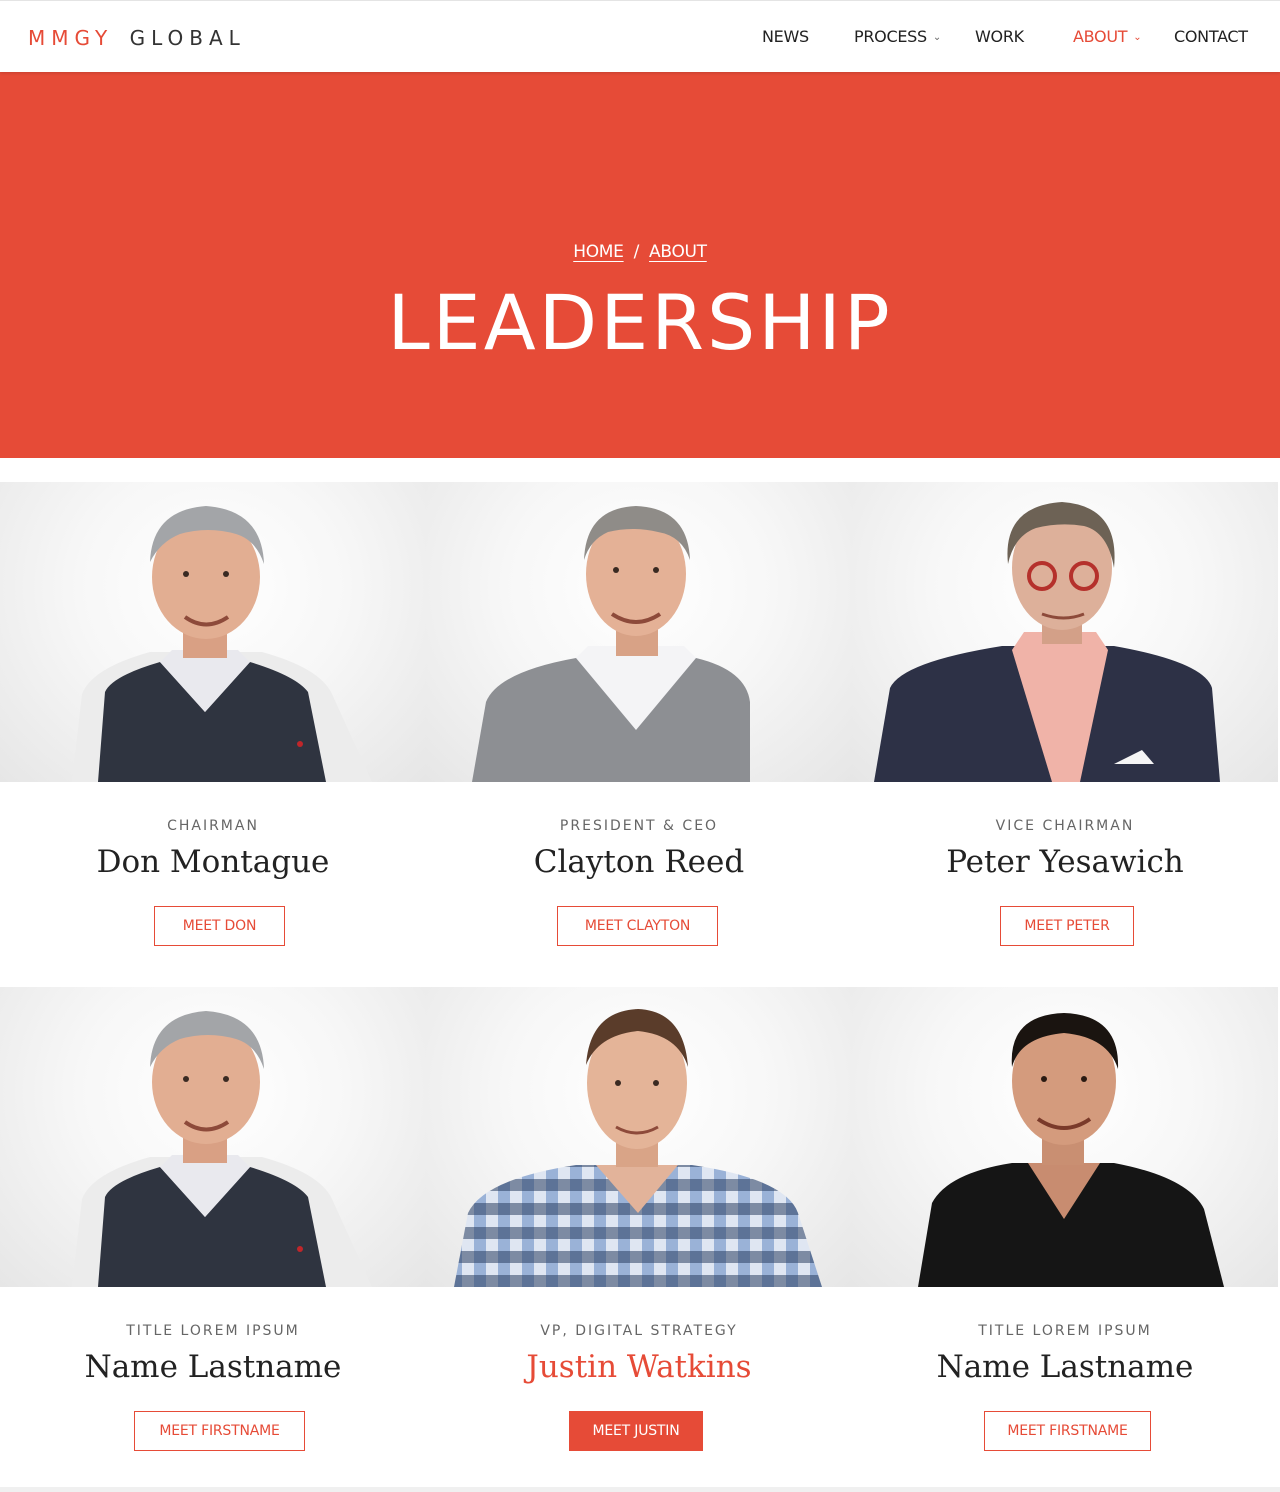 The width and height of the screenshot is (1280, 1492). Describe the element at coordinates (890, 36) in the screenshot. I see `nav-process-label: PROCESS` at that location.